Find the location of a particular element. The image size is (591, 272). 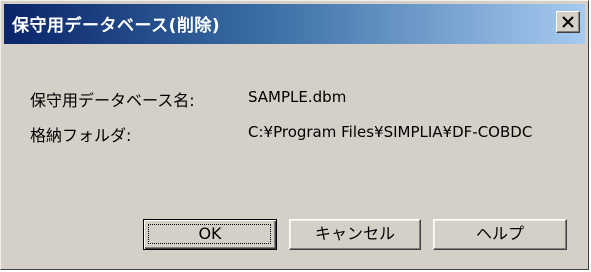

title-bar: 保守用データベース(削除) is located at coordinates (294, 24).